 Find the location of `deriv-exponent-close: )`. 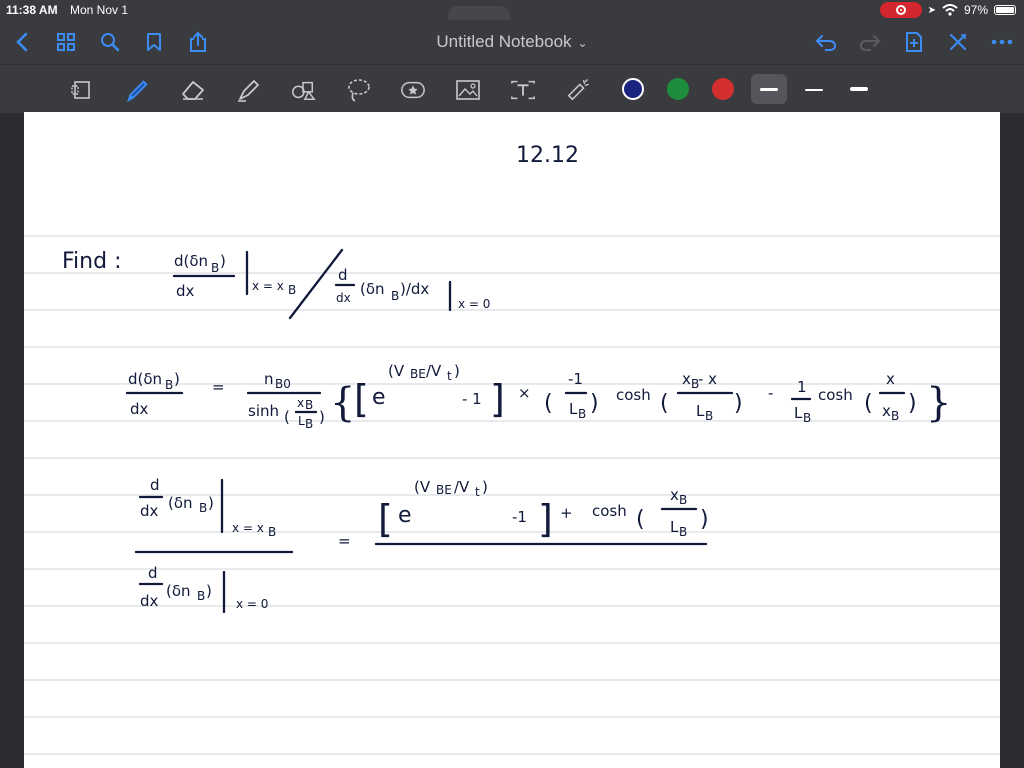

deriv-exponent-close: ) is located at coordinates (457, 371).